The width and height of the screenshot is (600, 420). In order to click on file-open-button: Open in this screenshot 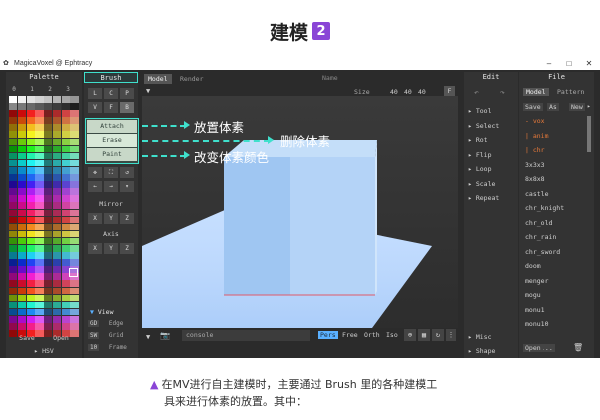, I will do `click(533, 348)`.